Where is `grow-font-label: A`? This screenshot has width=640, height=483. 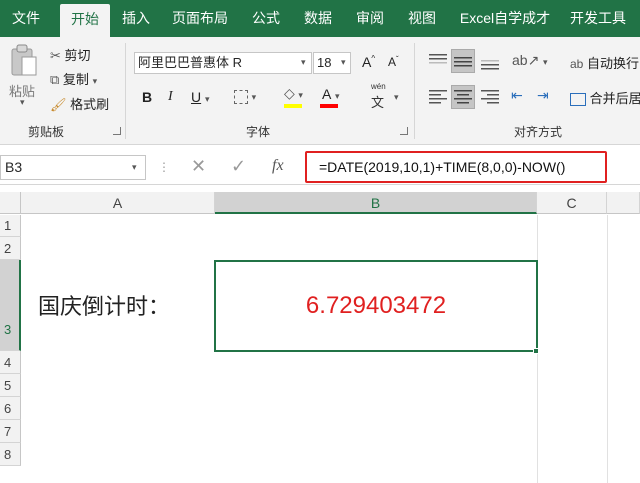
grow-font-label: A is located at coordinates (367, 62).